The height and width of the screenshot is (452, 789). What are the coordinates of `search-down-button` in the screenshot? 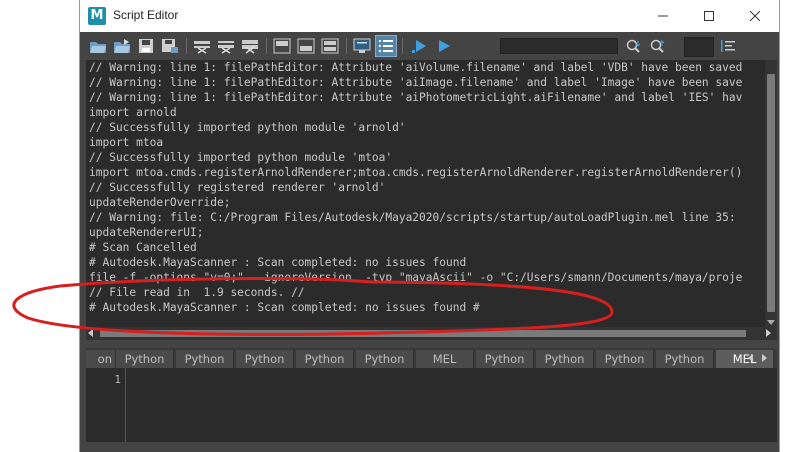 It's located at (634, 46).